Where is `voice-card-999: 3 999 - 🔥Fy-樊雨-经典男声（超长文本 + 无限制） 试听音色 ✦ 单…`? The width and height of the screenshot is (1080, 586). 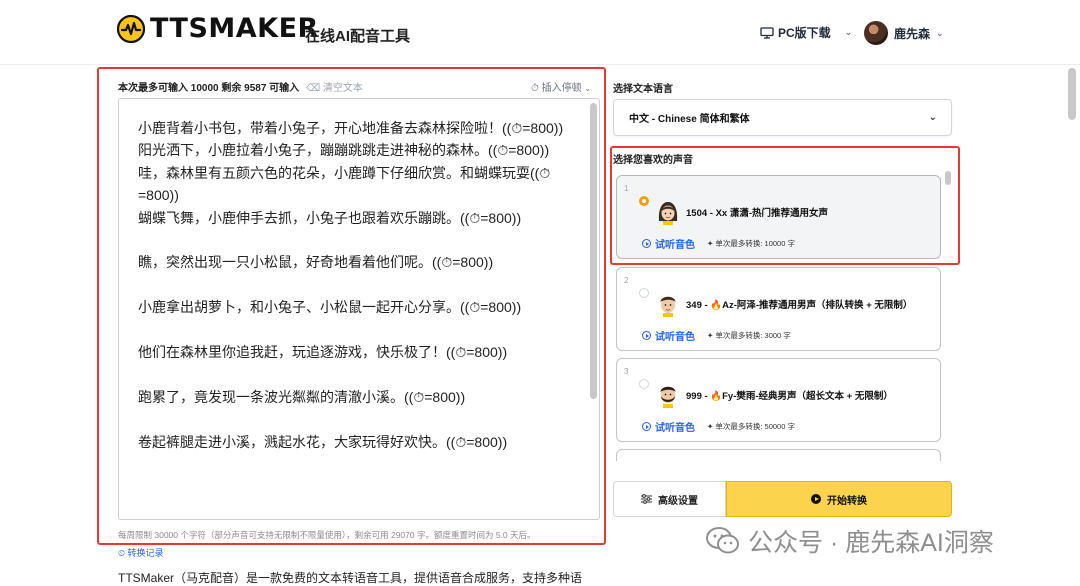 voice-card-999: 3 999 - 🔥Fy-樊雨-经典男声（超长文本 + 无限制） 试听音色 ✦ 单… is located at coordinates (778, 400).